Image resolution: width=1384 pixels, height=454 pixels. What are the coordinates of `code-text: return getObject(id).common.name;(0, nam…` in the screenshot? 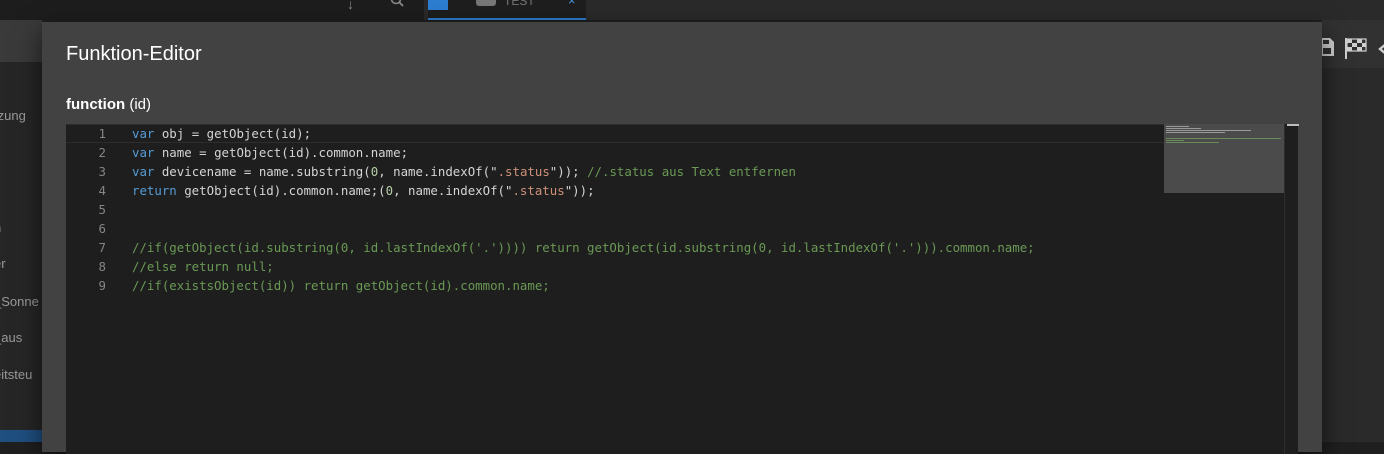 It's located at (363, 190).